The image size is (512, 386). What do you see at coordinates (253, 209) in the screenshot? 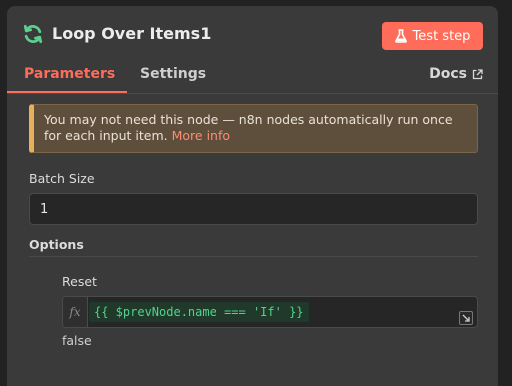
I see `batch-size-input` at bounding box center [253, 209].